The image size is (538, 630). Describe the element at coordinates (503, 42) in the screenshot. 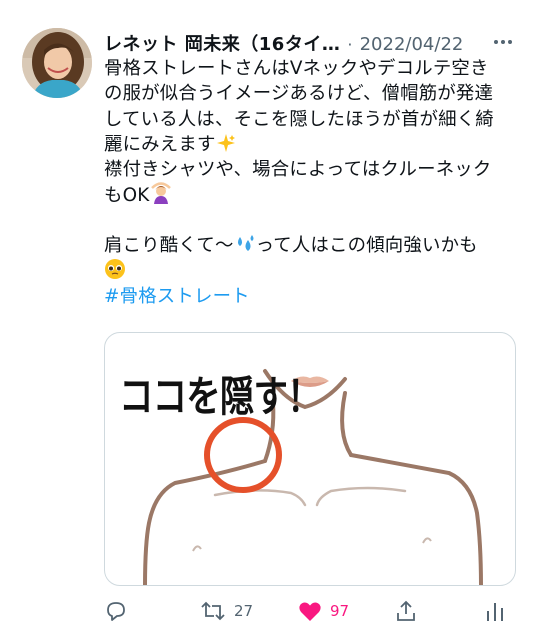

I see `more-options-icon` at that location.